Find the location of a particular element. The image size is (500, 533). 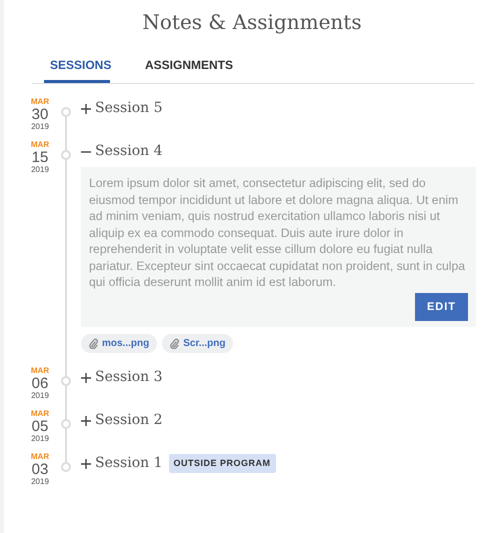

tab: ASSIGNMENTS is located at coordinates (189, 65).